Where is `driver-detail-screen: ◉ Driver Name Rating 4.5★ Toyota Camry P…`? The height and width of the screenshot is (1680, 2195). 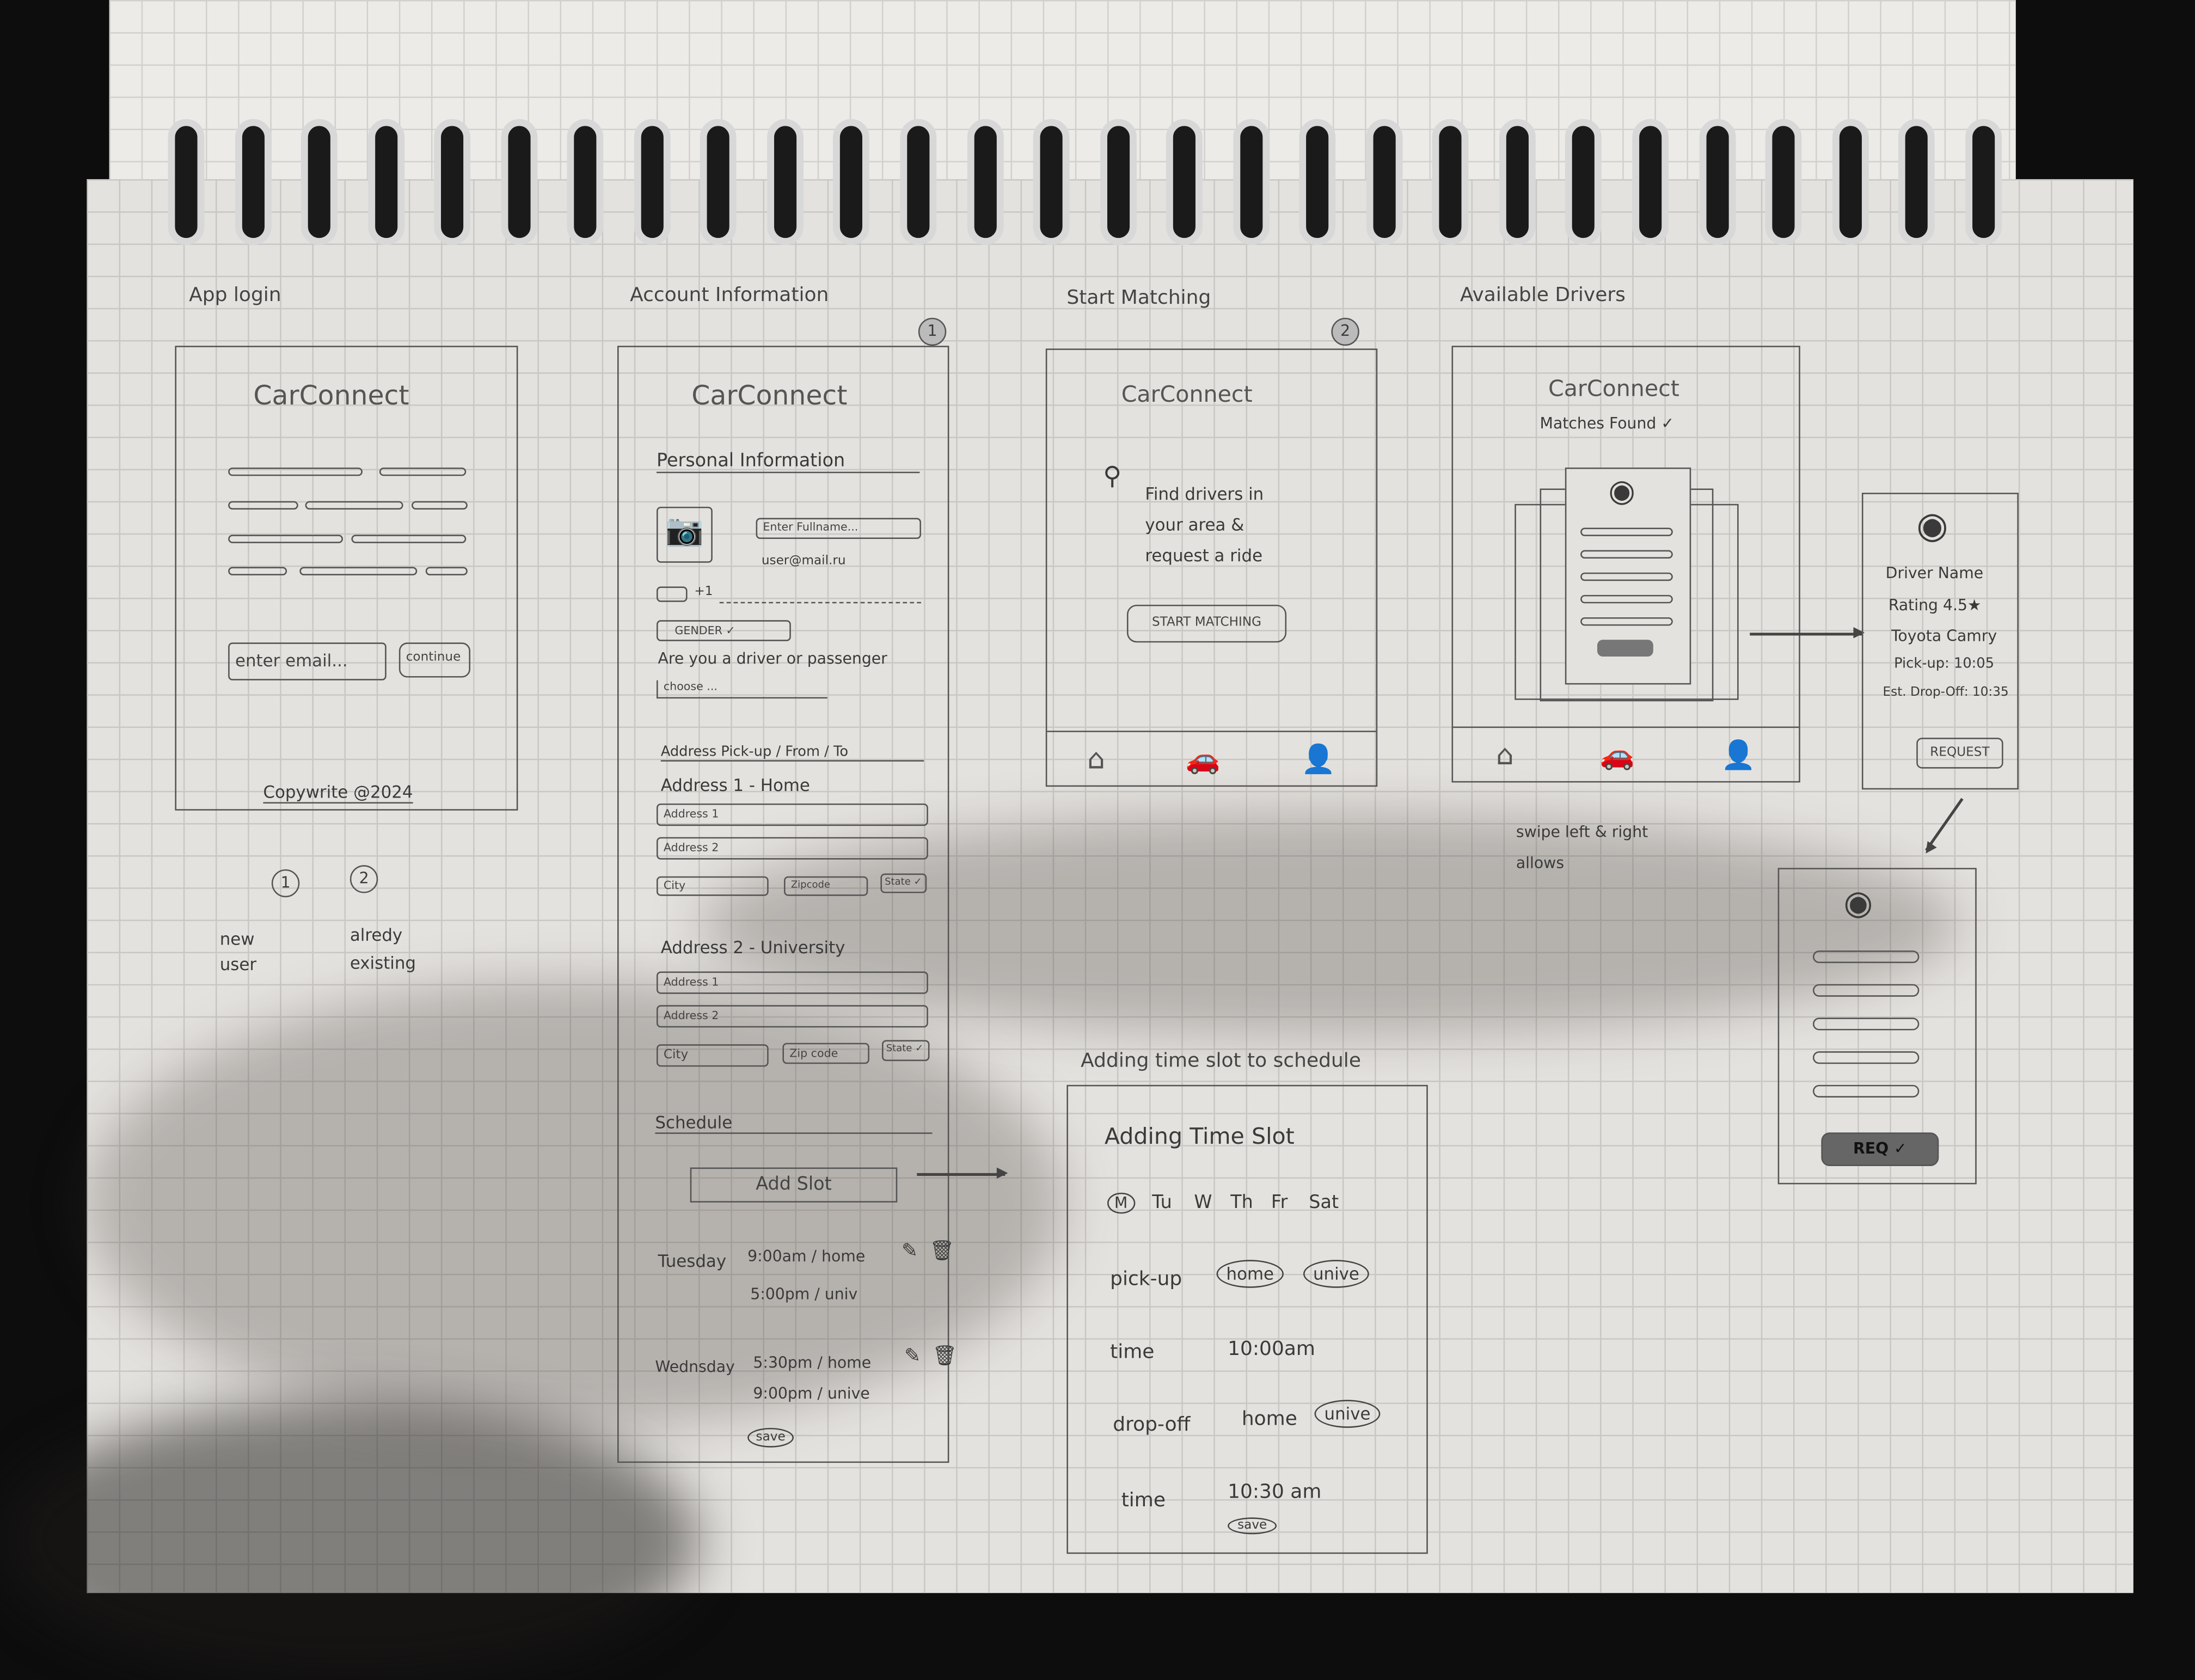 driver-detail-screen: ◉ Driver Name Rating 4.5★ Toyota Camry P… is located at coordinates (1940, 641).